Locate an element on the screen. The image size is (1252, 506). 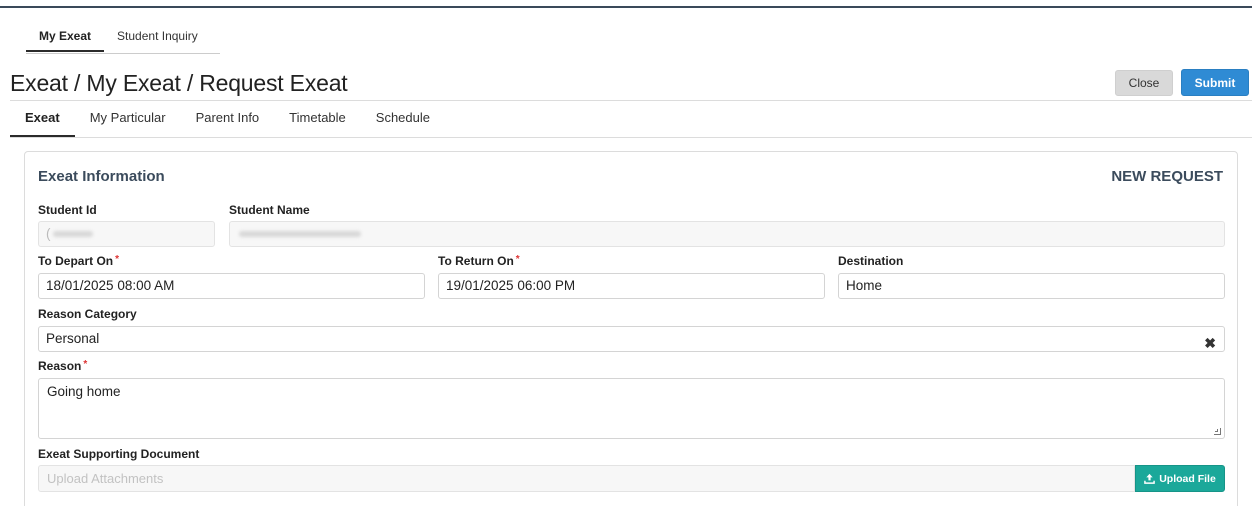
student-name-label: Student Name is located at coordinates (269, 210).